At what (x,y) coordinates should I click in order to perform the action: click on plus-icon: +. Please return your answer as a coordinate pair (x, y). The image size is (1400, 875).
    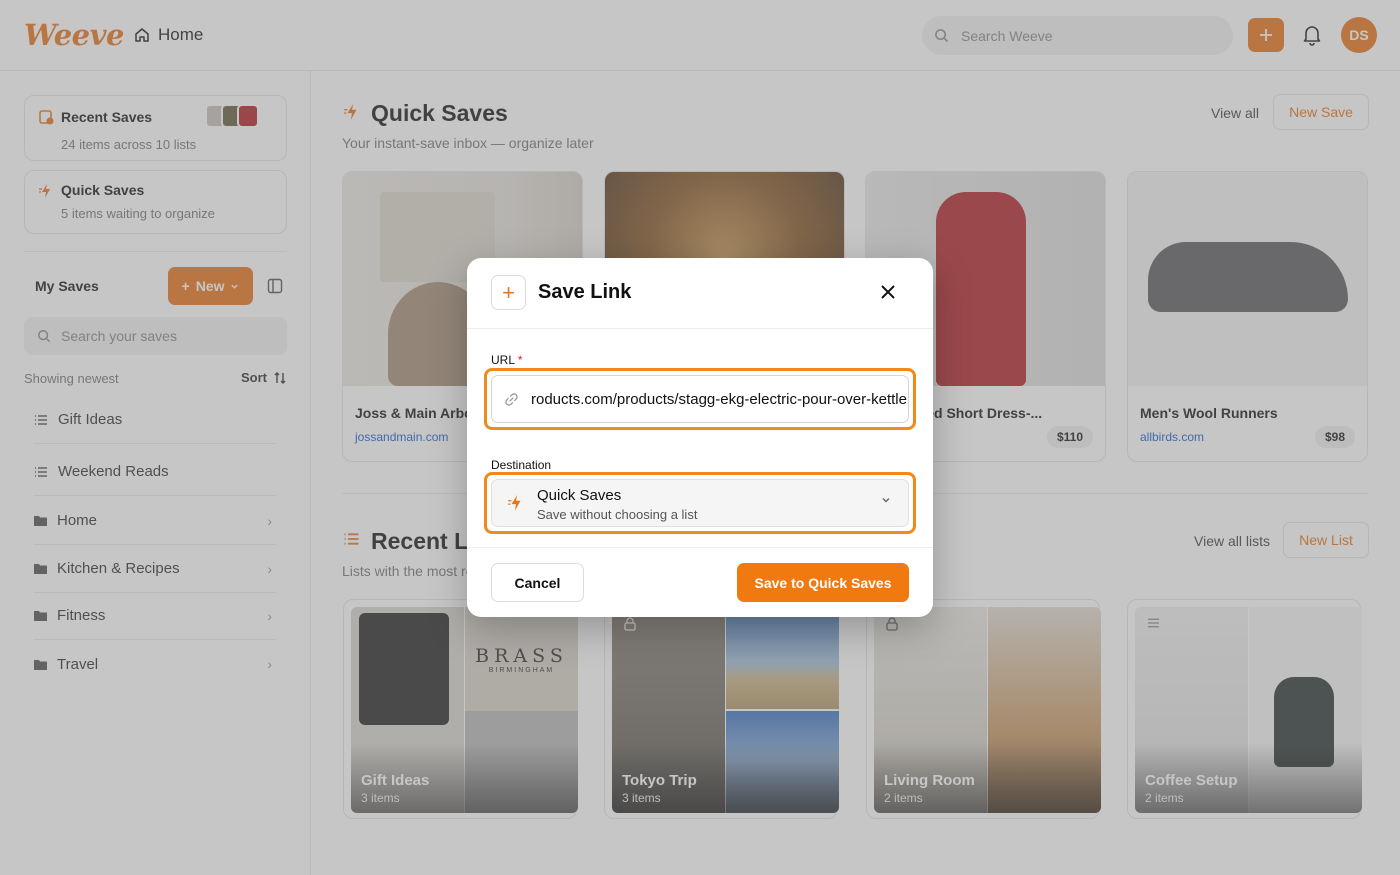
    Looking at the image, I should click on (508, 292).